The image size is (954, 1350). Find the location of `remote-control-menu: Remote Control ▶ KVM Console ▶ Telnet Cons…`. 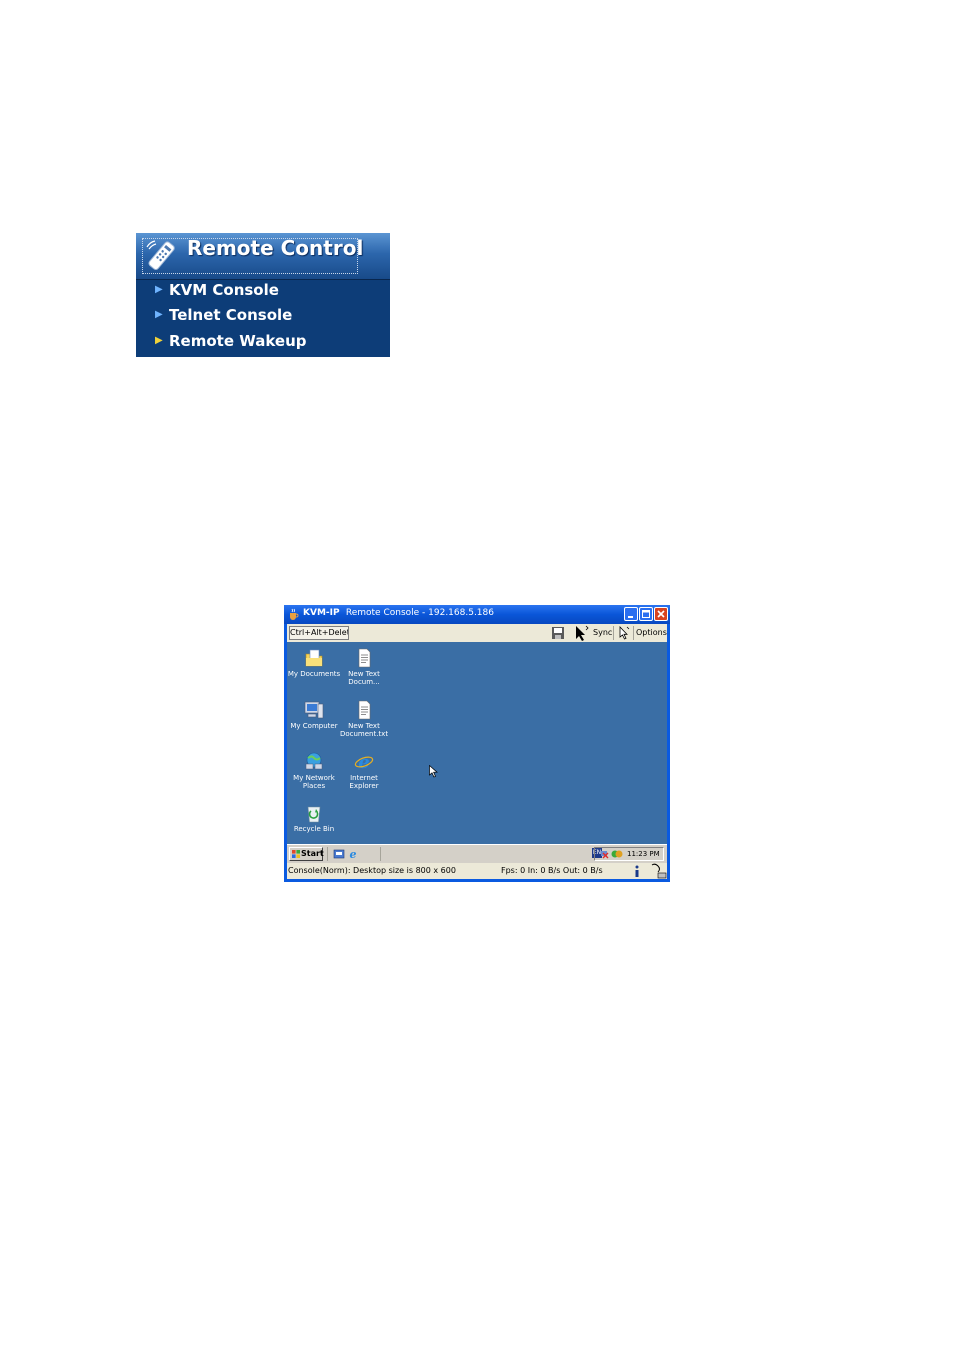

remote-control-menu: Remote Control ▶ KVM Console ▶ Telnet Cons… is located at coordinates (263, 295).